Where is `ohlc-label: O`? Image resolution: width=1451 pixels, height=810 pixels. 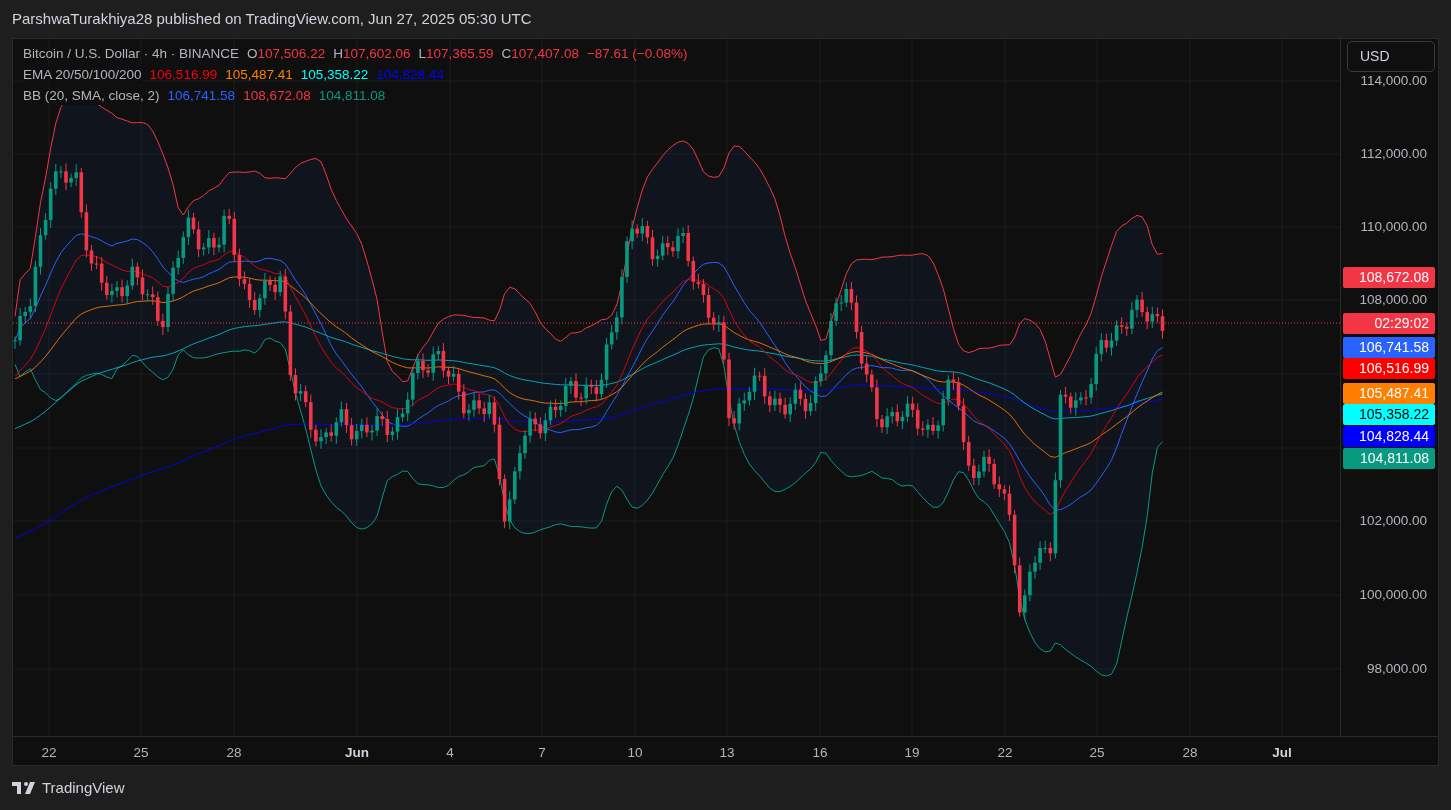 ohlc-label: O is located at coordinates (252, 54).